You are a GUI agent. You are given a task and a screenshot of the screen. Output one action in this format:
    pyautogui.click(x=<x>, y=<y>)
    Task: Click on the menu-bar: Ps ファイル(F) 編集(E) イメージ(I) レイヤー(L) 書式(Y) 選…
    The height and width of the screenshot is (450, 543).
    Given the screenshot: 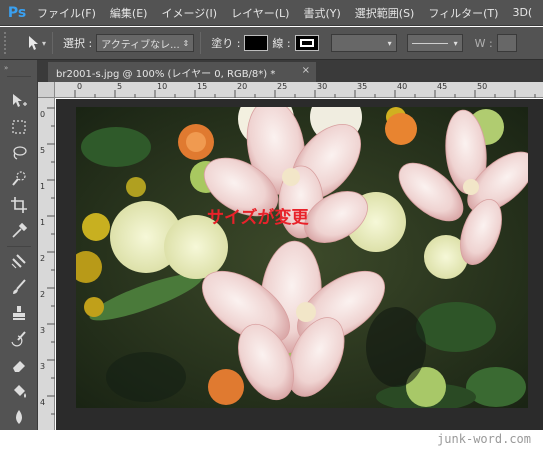 What is the action you would take?
    pyautogui.click(x=271, y=13)
    